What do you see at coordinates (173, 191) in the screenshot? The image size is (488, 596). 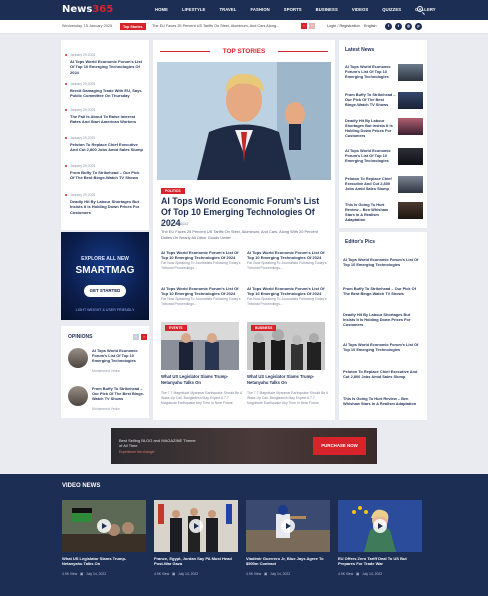 I see `category-badge: POLITICS` at bounding box center [173, 191].